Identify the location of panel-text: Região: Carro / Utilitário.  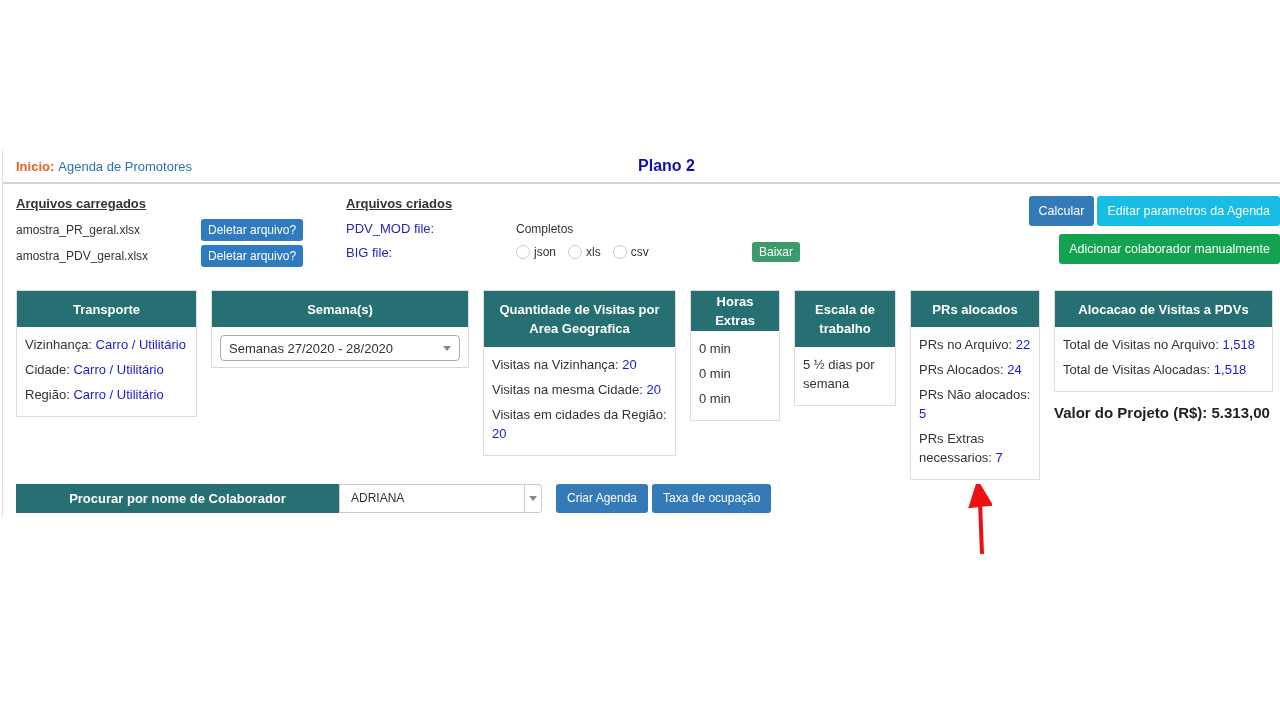
(95, 395).